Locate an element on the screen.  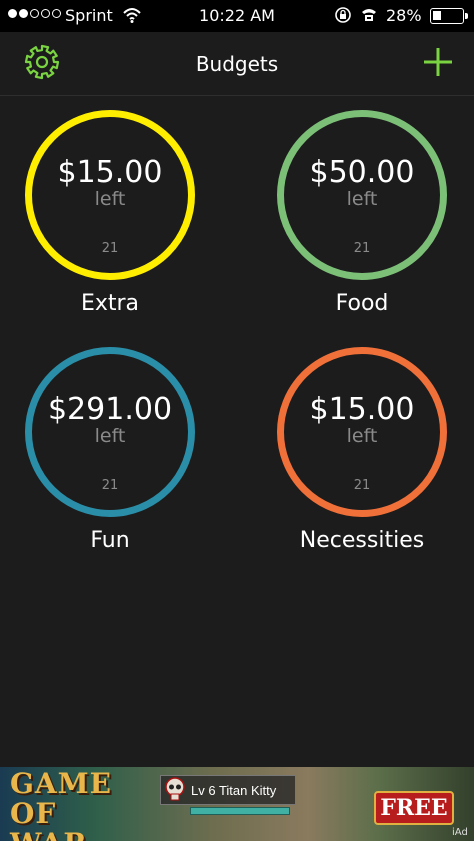
ad-free-button: FREE is located at coordinates (414, 808).